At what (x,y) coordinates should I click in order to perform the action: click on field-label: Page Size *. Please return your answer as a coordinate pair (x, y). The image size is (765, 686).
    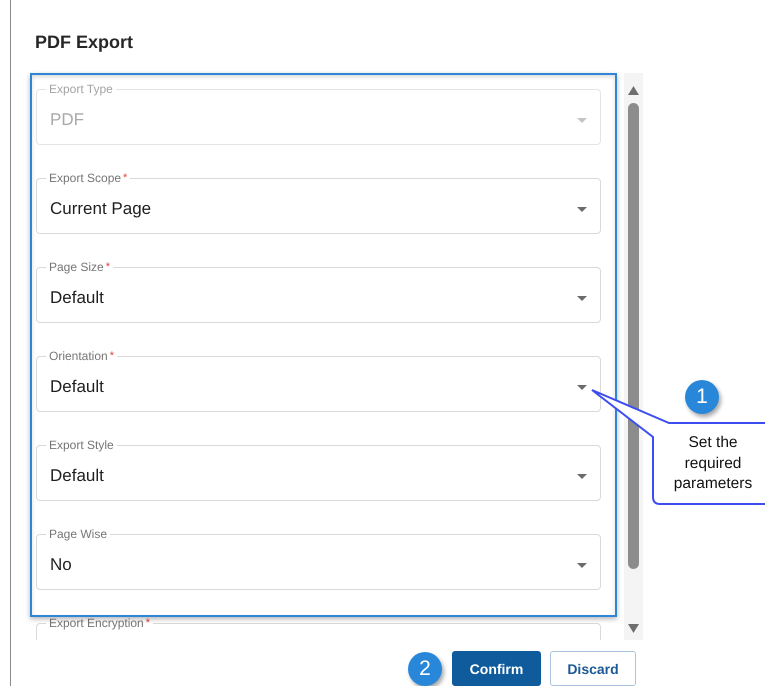
    Looking at the image, I should click on (79, 267).